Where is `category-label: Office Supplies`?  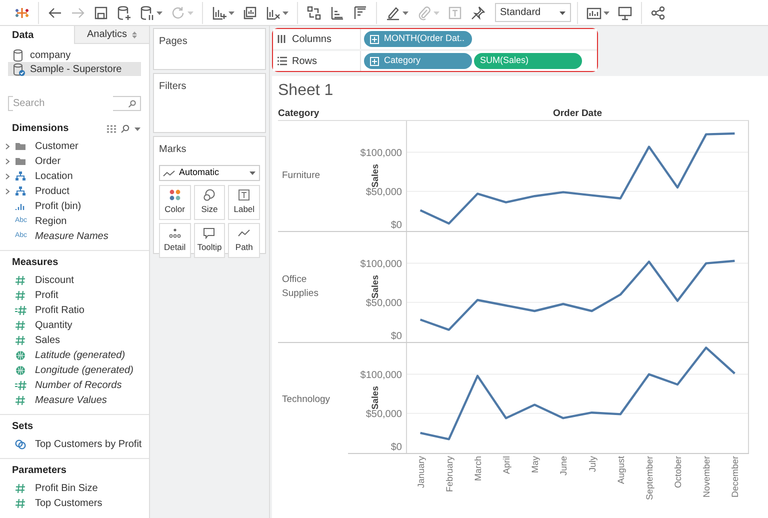 category-label: Office Supplies is located at coordinates (300, 286).